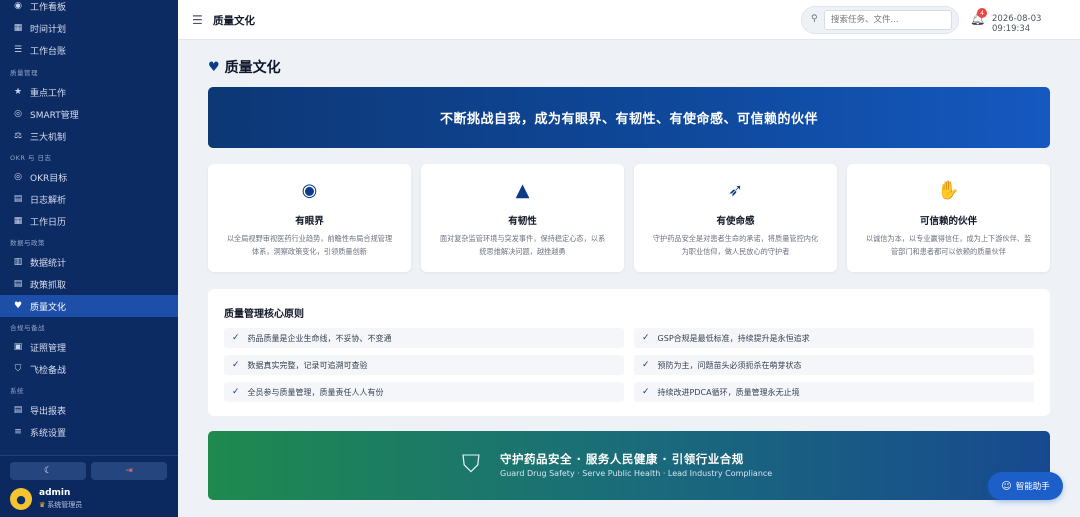 The height and width of the screenshot is (517, 1080). Describe the element at coordinates (18, 50) in the screenshot. I see `list-icon: ☰` at that location.